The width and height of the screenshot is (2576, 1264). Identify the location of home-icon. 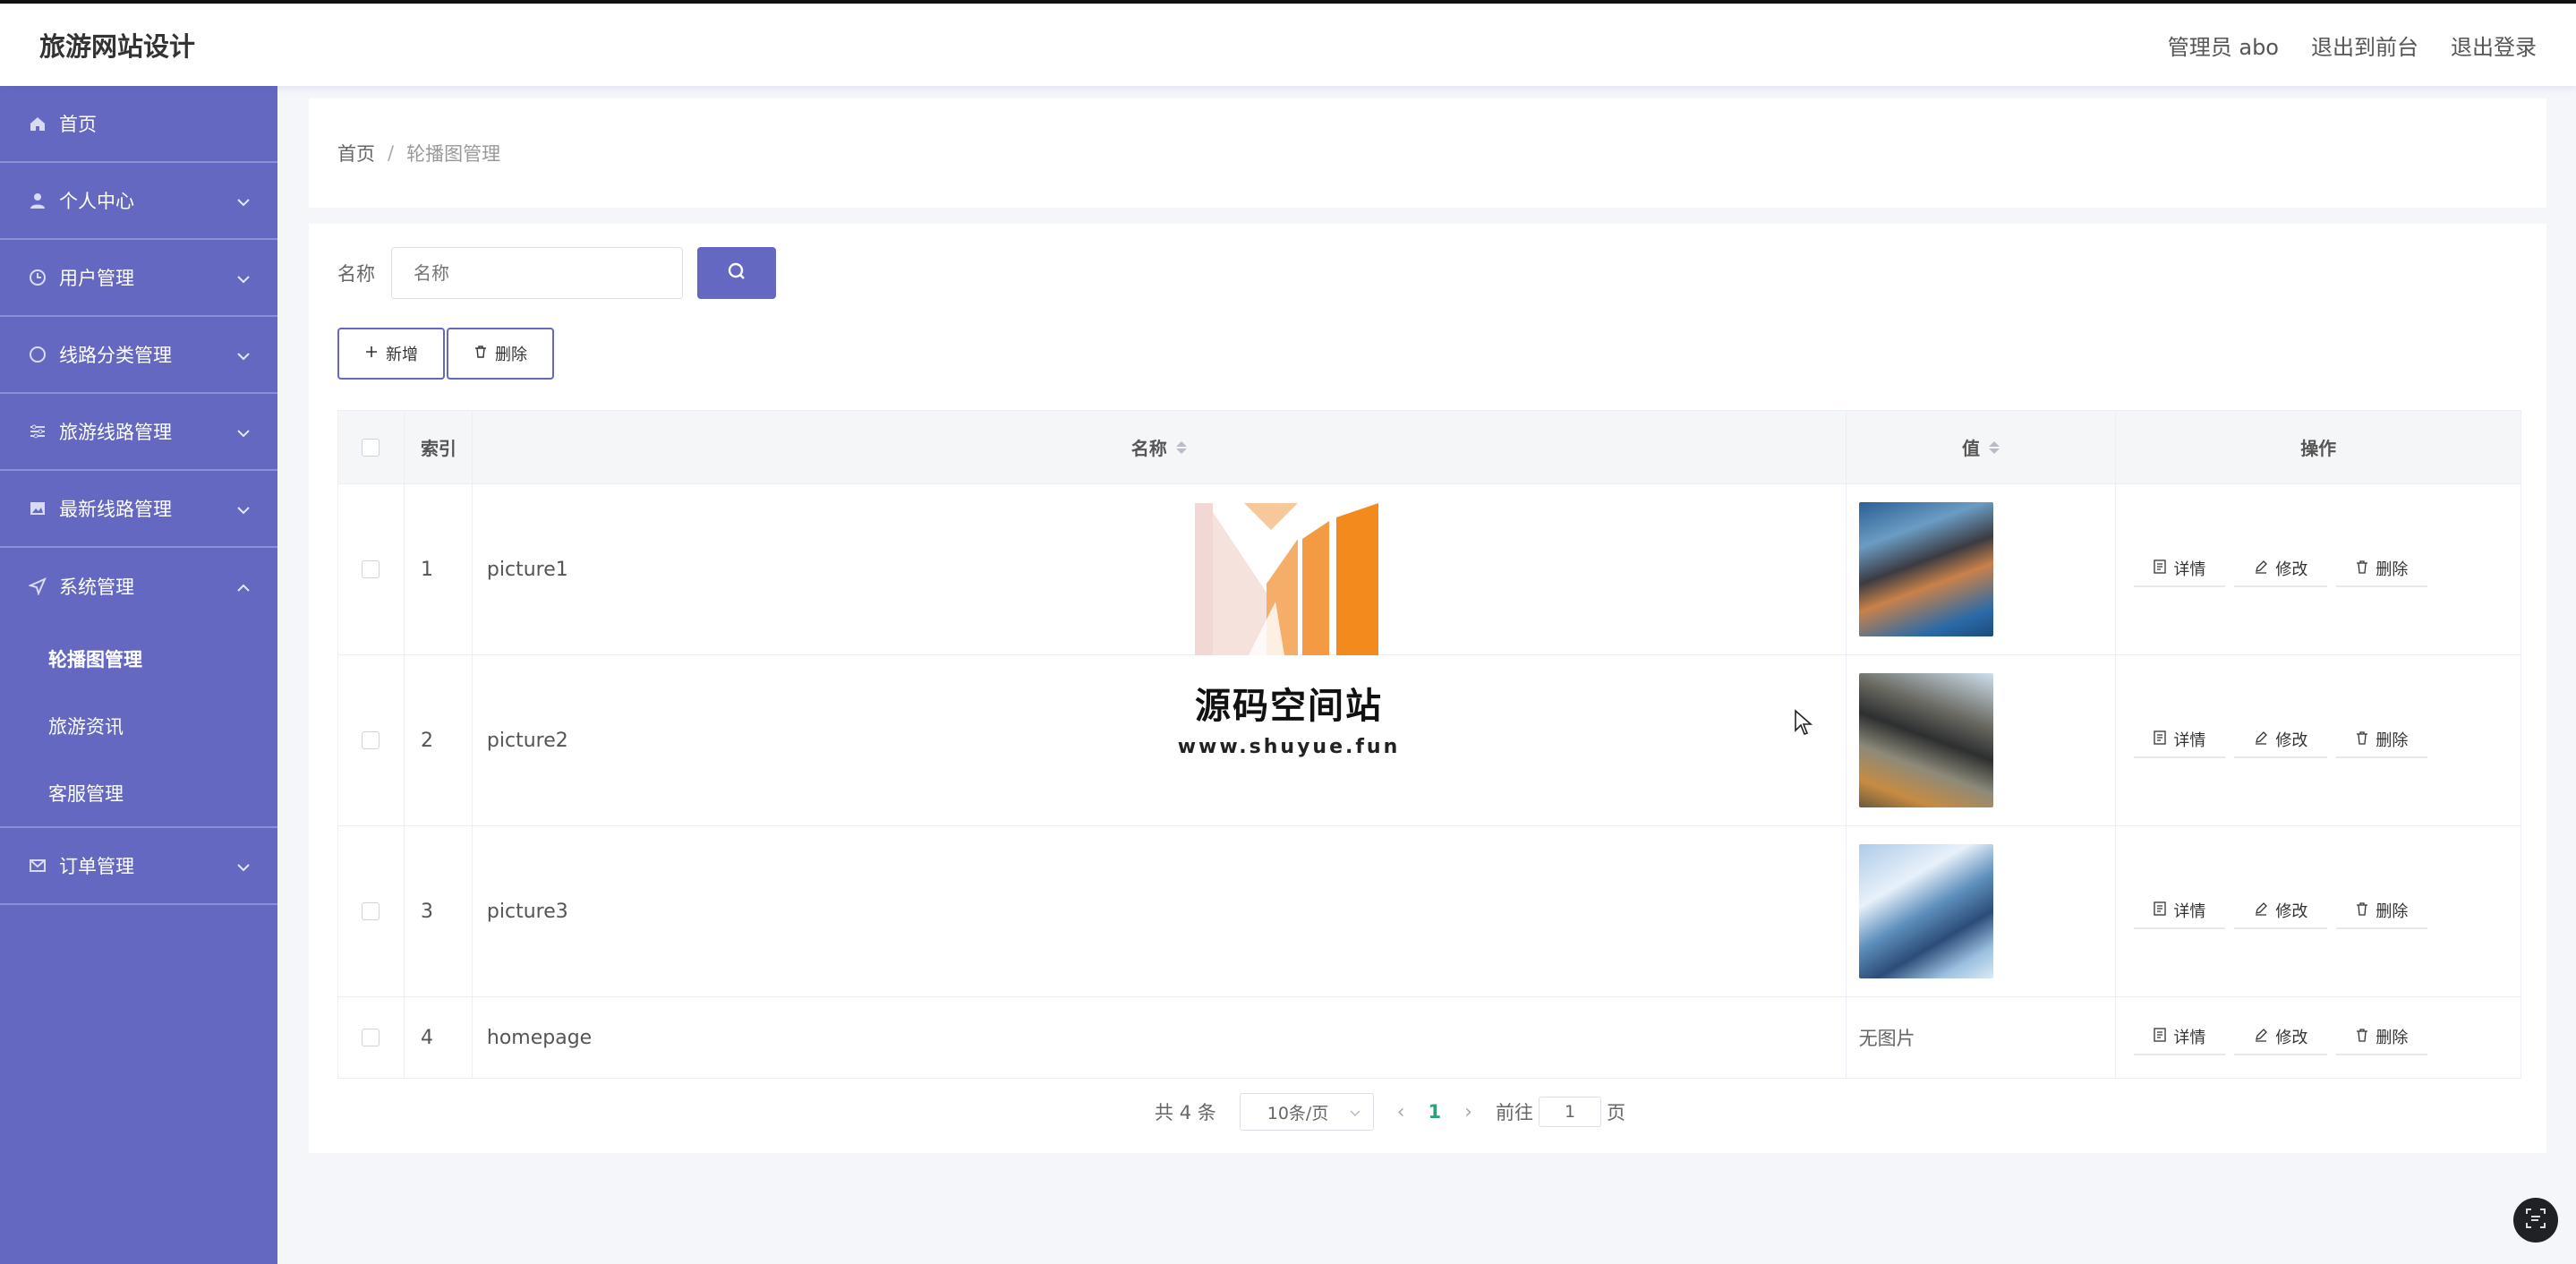
(37, 123).